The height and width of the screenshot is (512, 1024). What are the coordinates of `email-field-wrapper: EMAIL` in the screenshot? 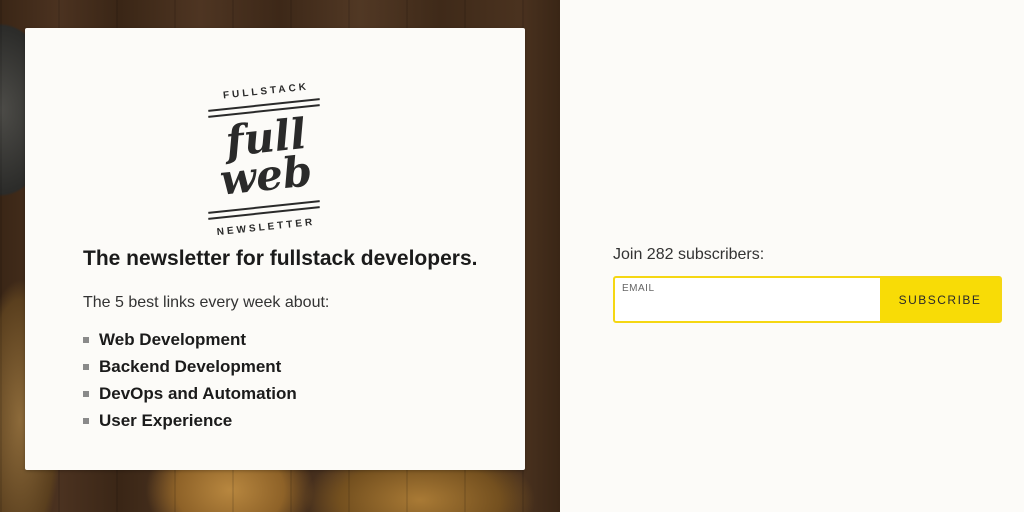 It's located at (747, 299).